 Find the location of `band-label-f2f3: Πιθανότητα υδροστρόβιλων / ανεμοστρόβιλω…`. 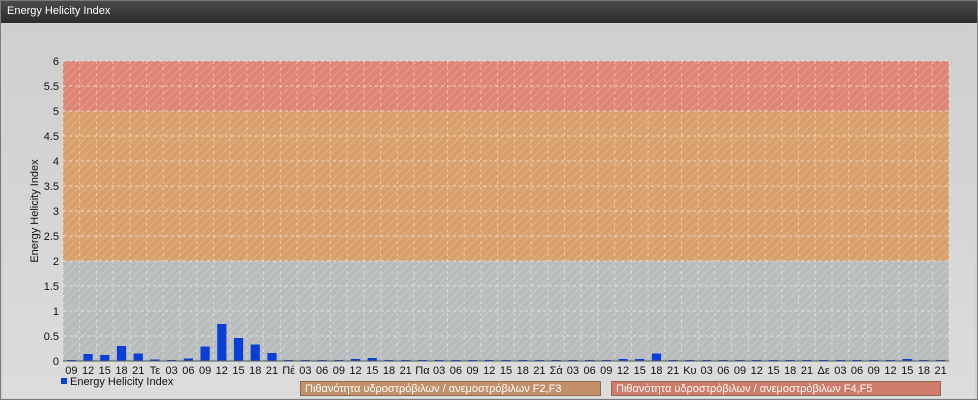

band-label-f2f3: Πιθανότητα υδροστρόβιλων / ανεμοστρόβιλω… is located at coordinates (450, 388).